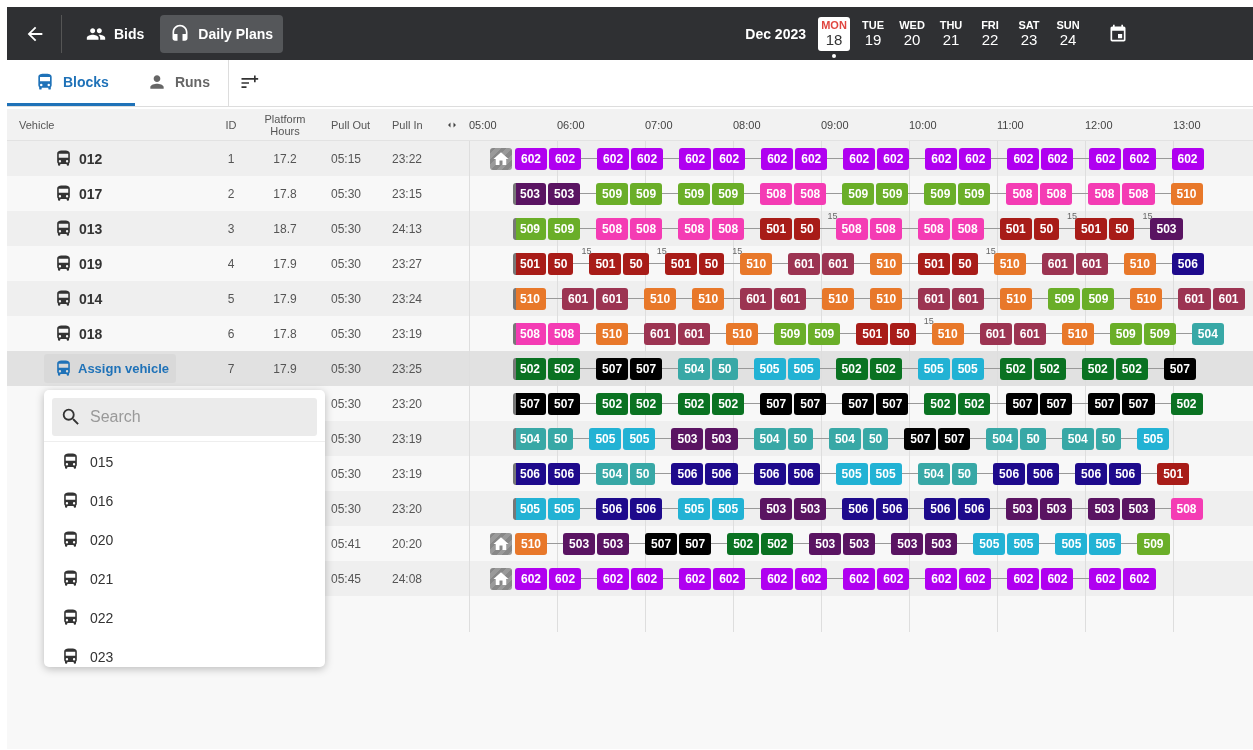 This screenshot has height=750, width=1253. Describe the element at coordinates (630, 298) in the screenshot. I see `table-row: 014 5 17.9 05:30 23:24 510 601 601 510 510 601 601 510 510 601 601 510 509 509 510 601 601` at that location.